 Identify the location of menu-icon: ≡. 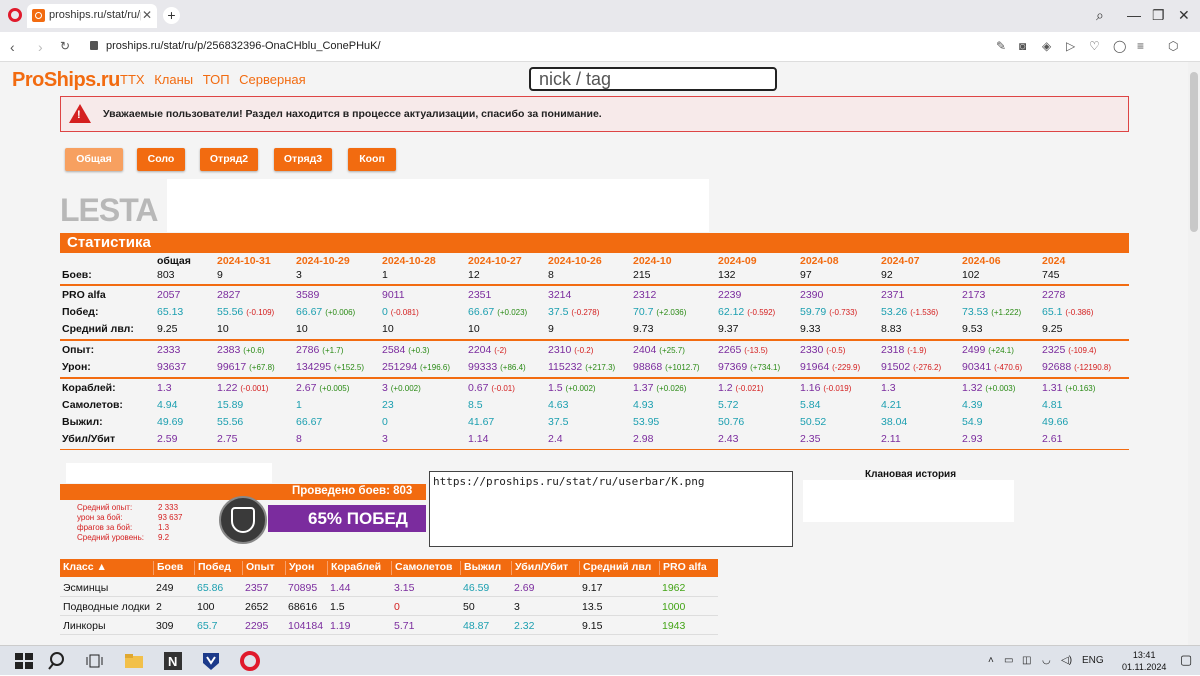
(1140, 46).